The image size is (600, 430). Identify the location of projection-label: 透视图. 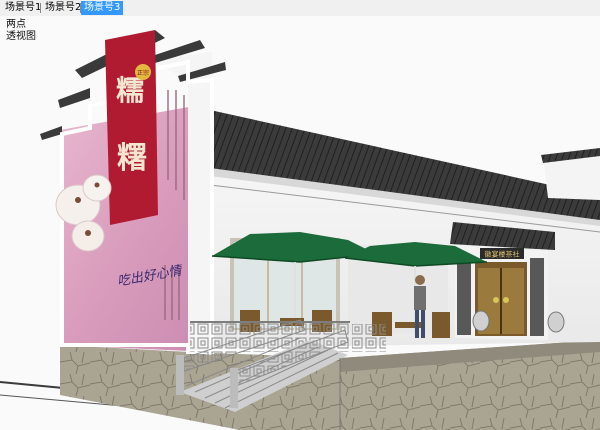
(21, 36).